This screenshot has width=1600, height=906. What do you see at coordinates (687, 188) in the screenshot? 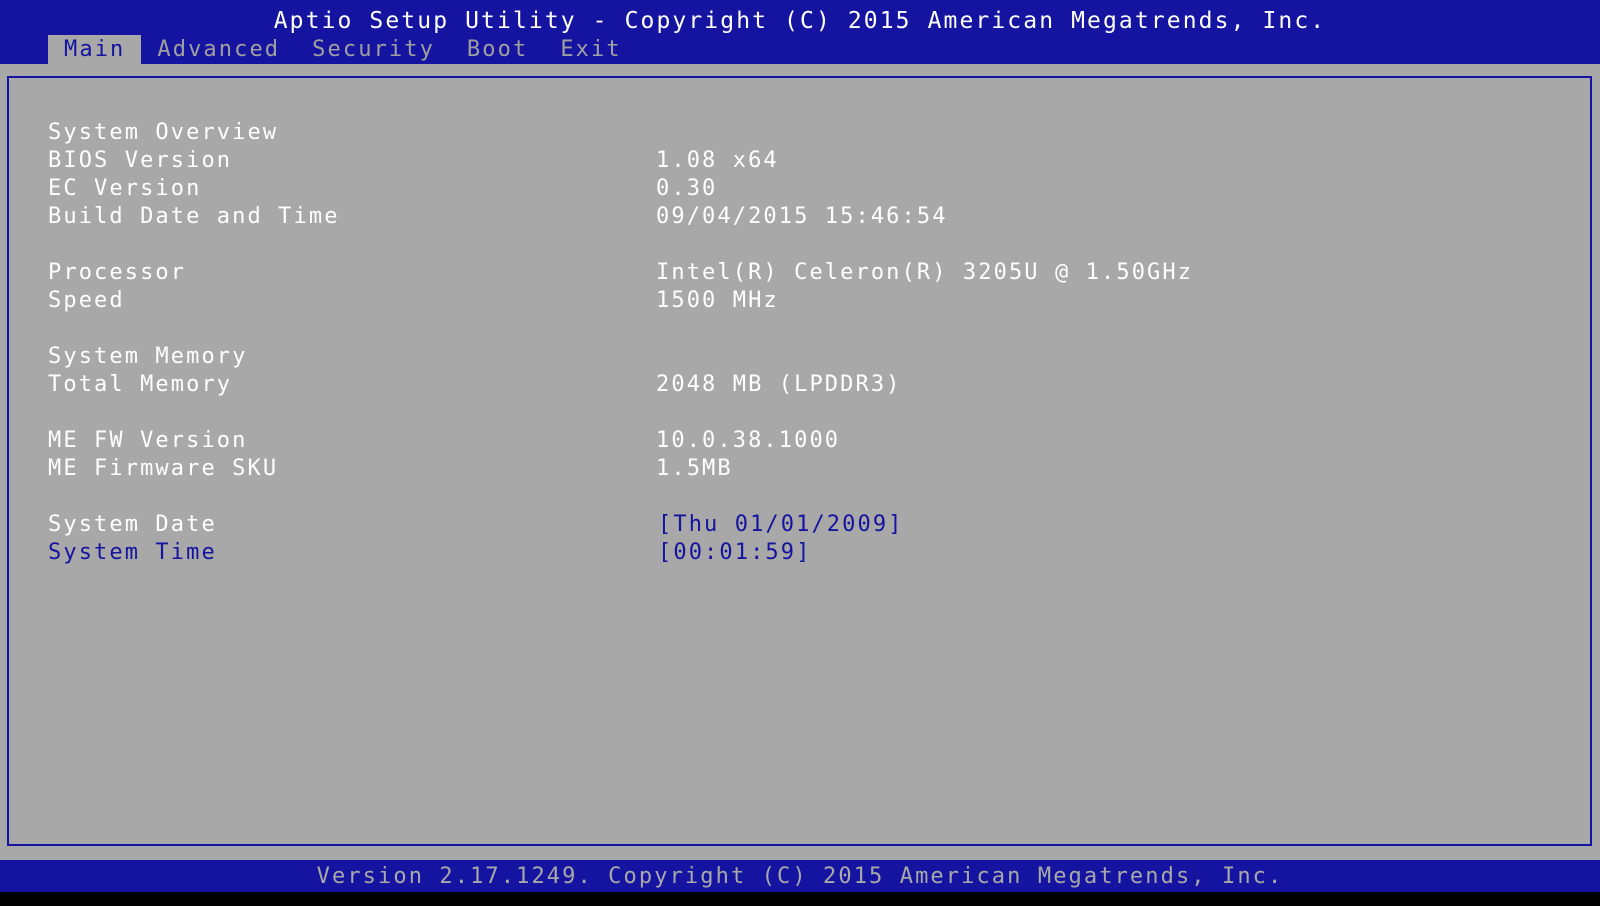
I see `ec-version-value: 0.30` at bounding box center [687, 188].